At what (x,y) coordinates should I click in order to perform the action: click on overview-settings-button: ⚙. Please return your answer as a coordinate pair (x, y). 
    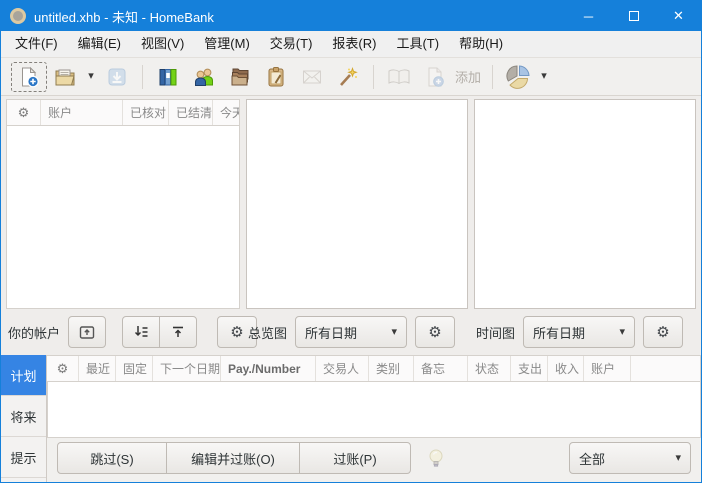
    Looking at the image, I should click on (435, 332).